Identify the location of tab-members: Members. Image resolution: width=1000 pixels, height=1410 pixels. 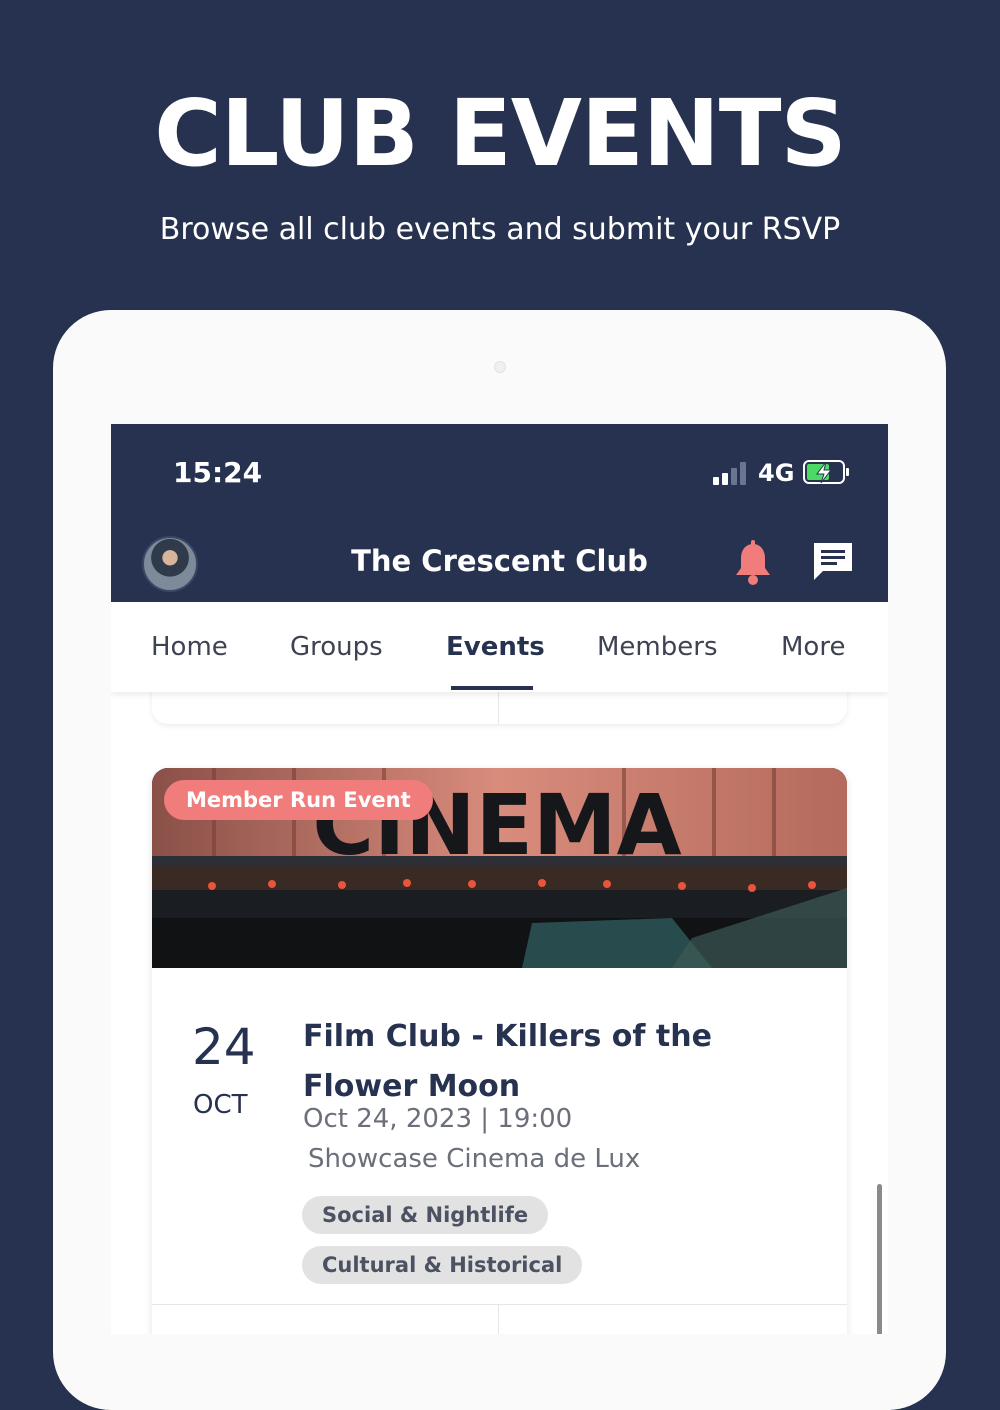
(657, 647).